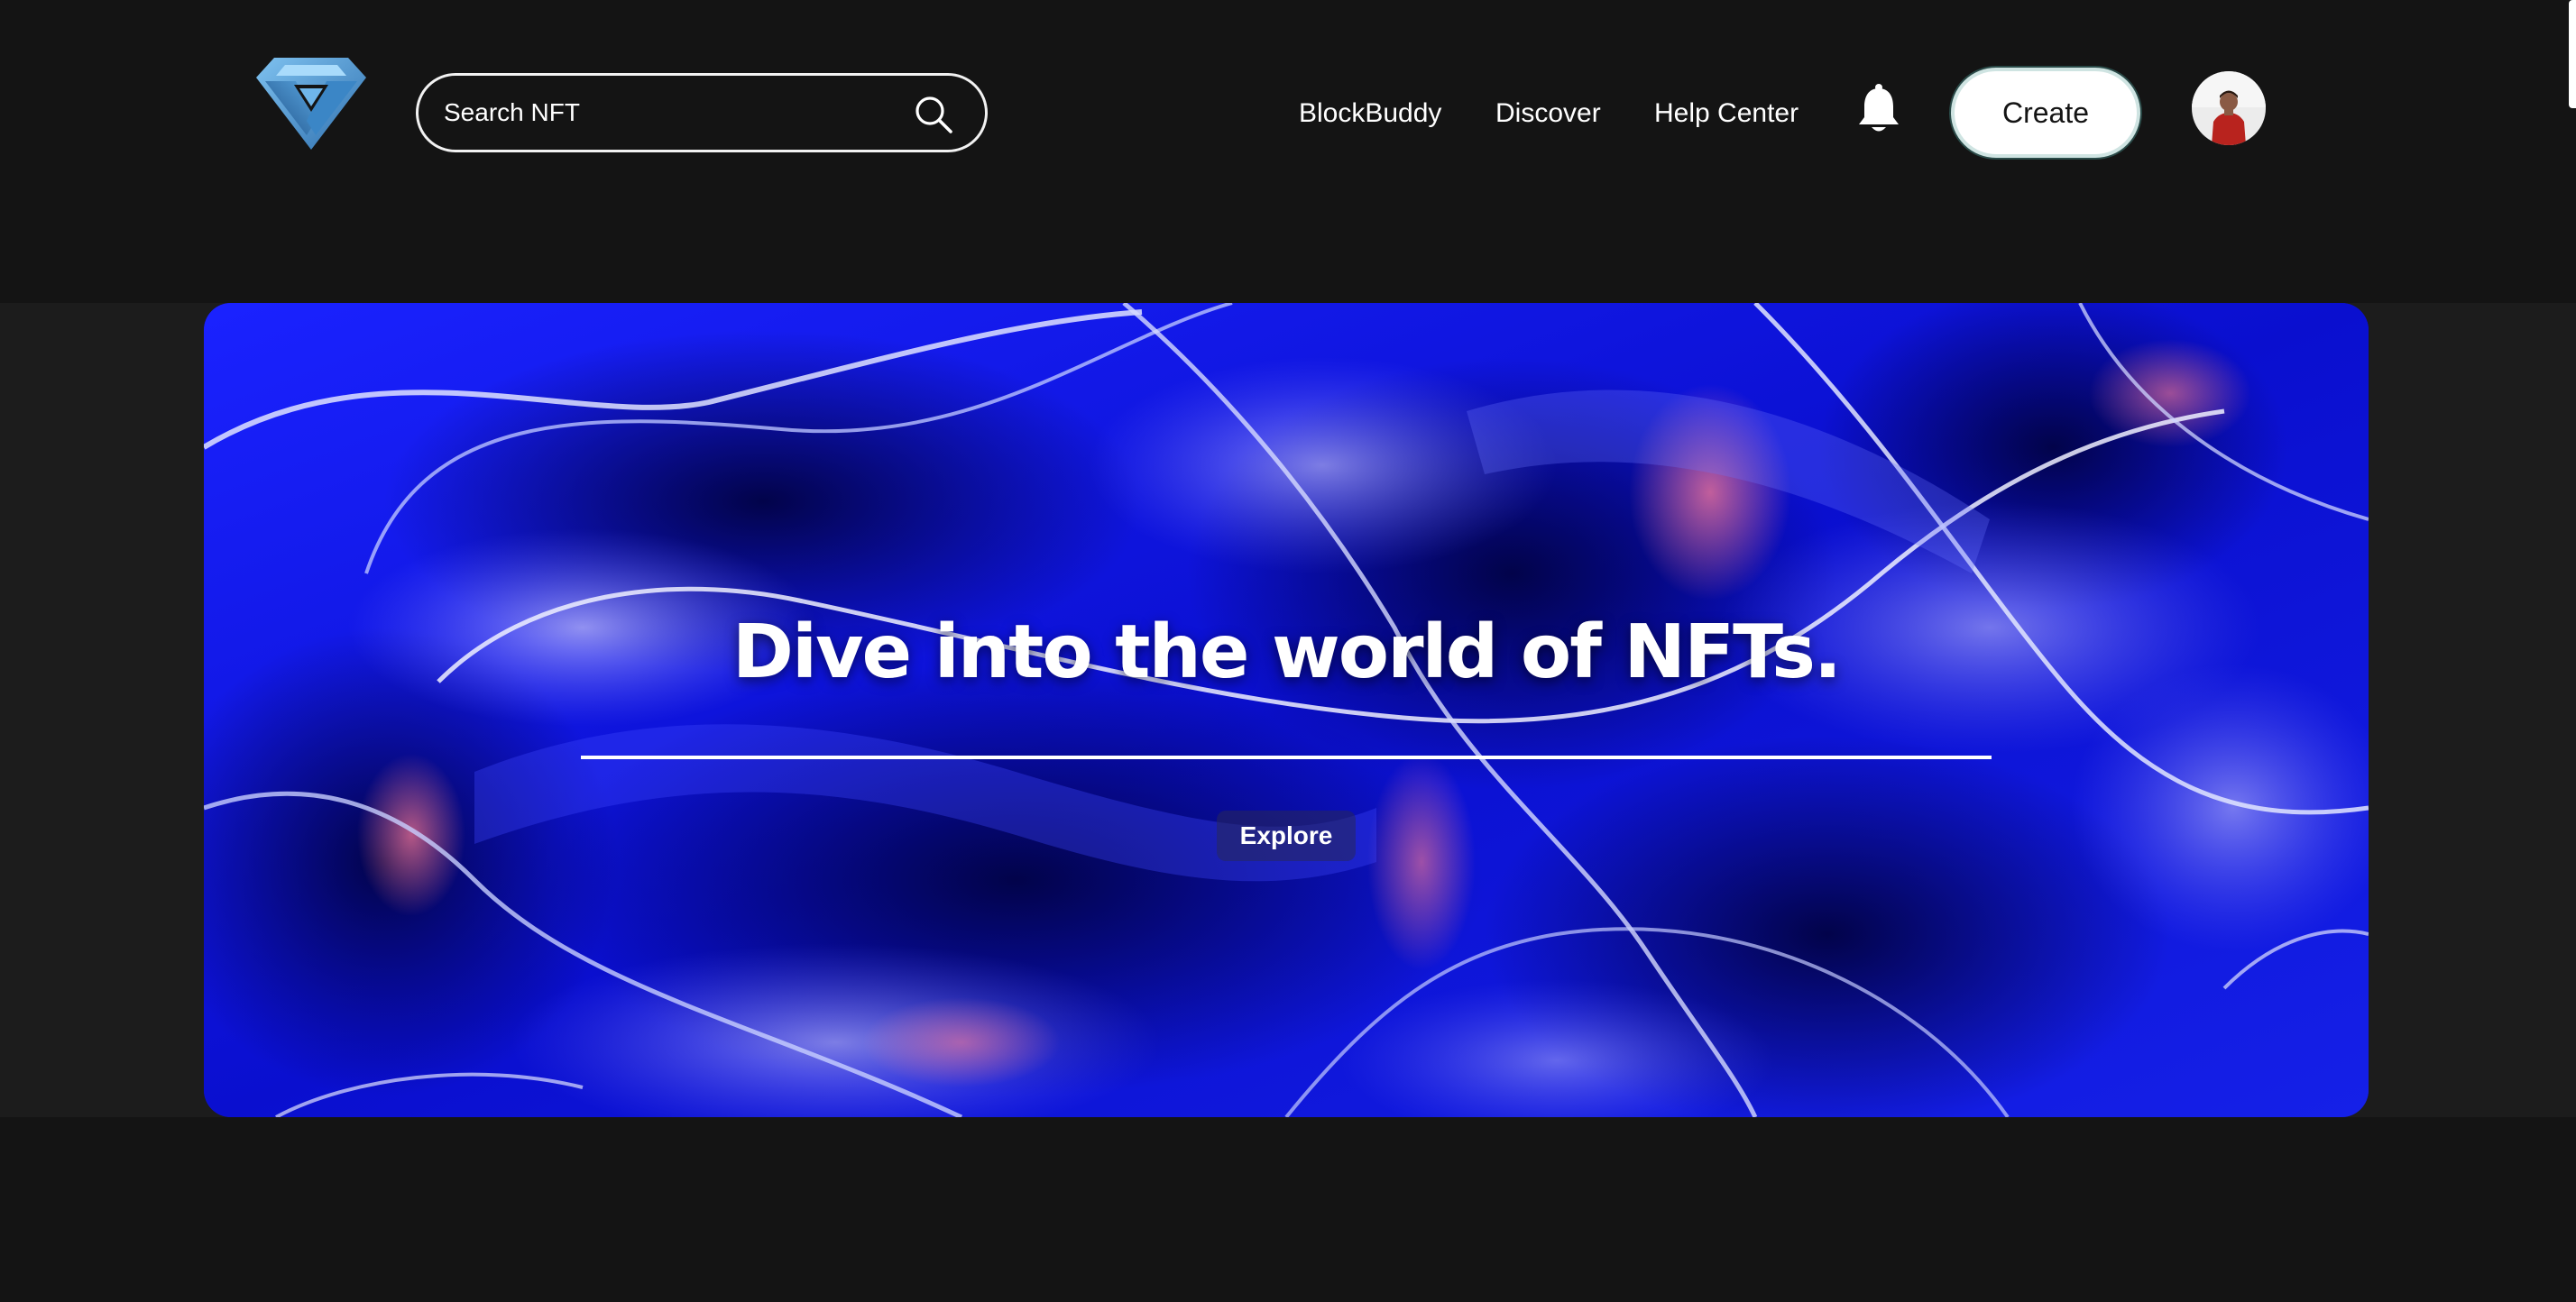  Describe the element at coordinates (661, 113) in the screenshot. I see `search-input` at that location.